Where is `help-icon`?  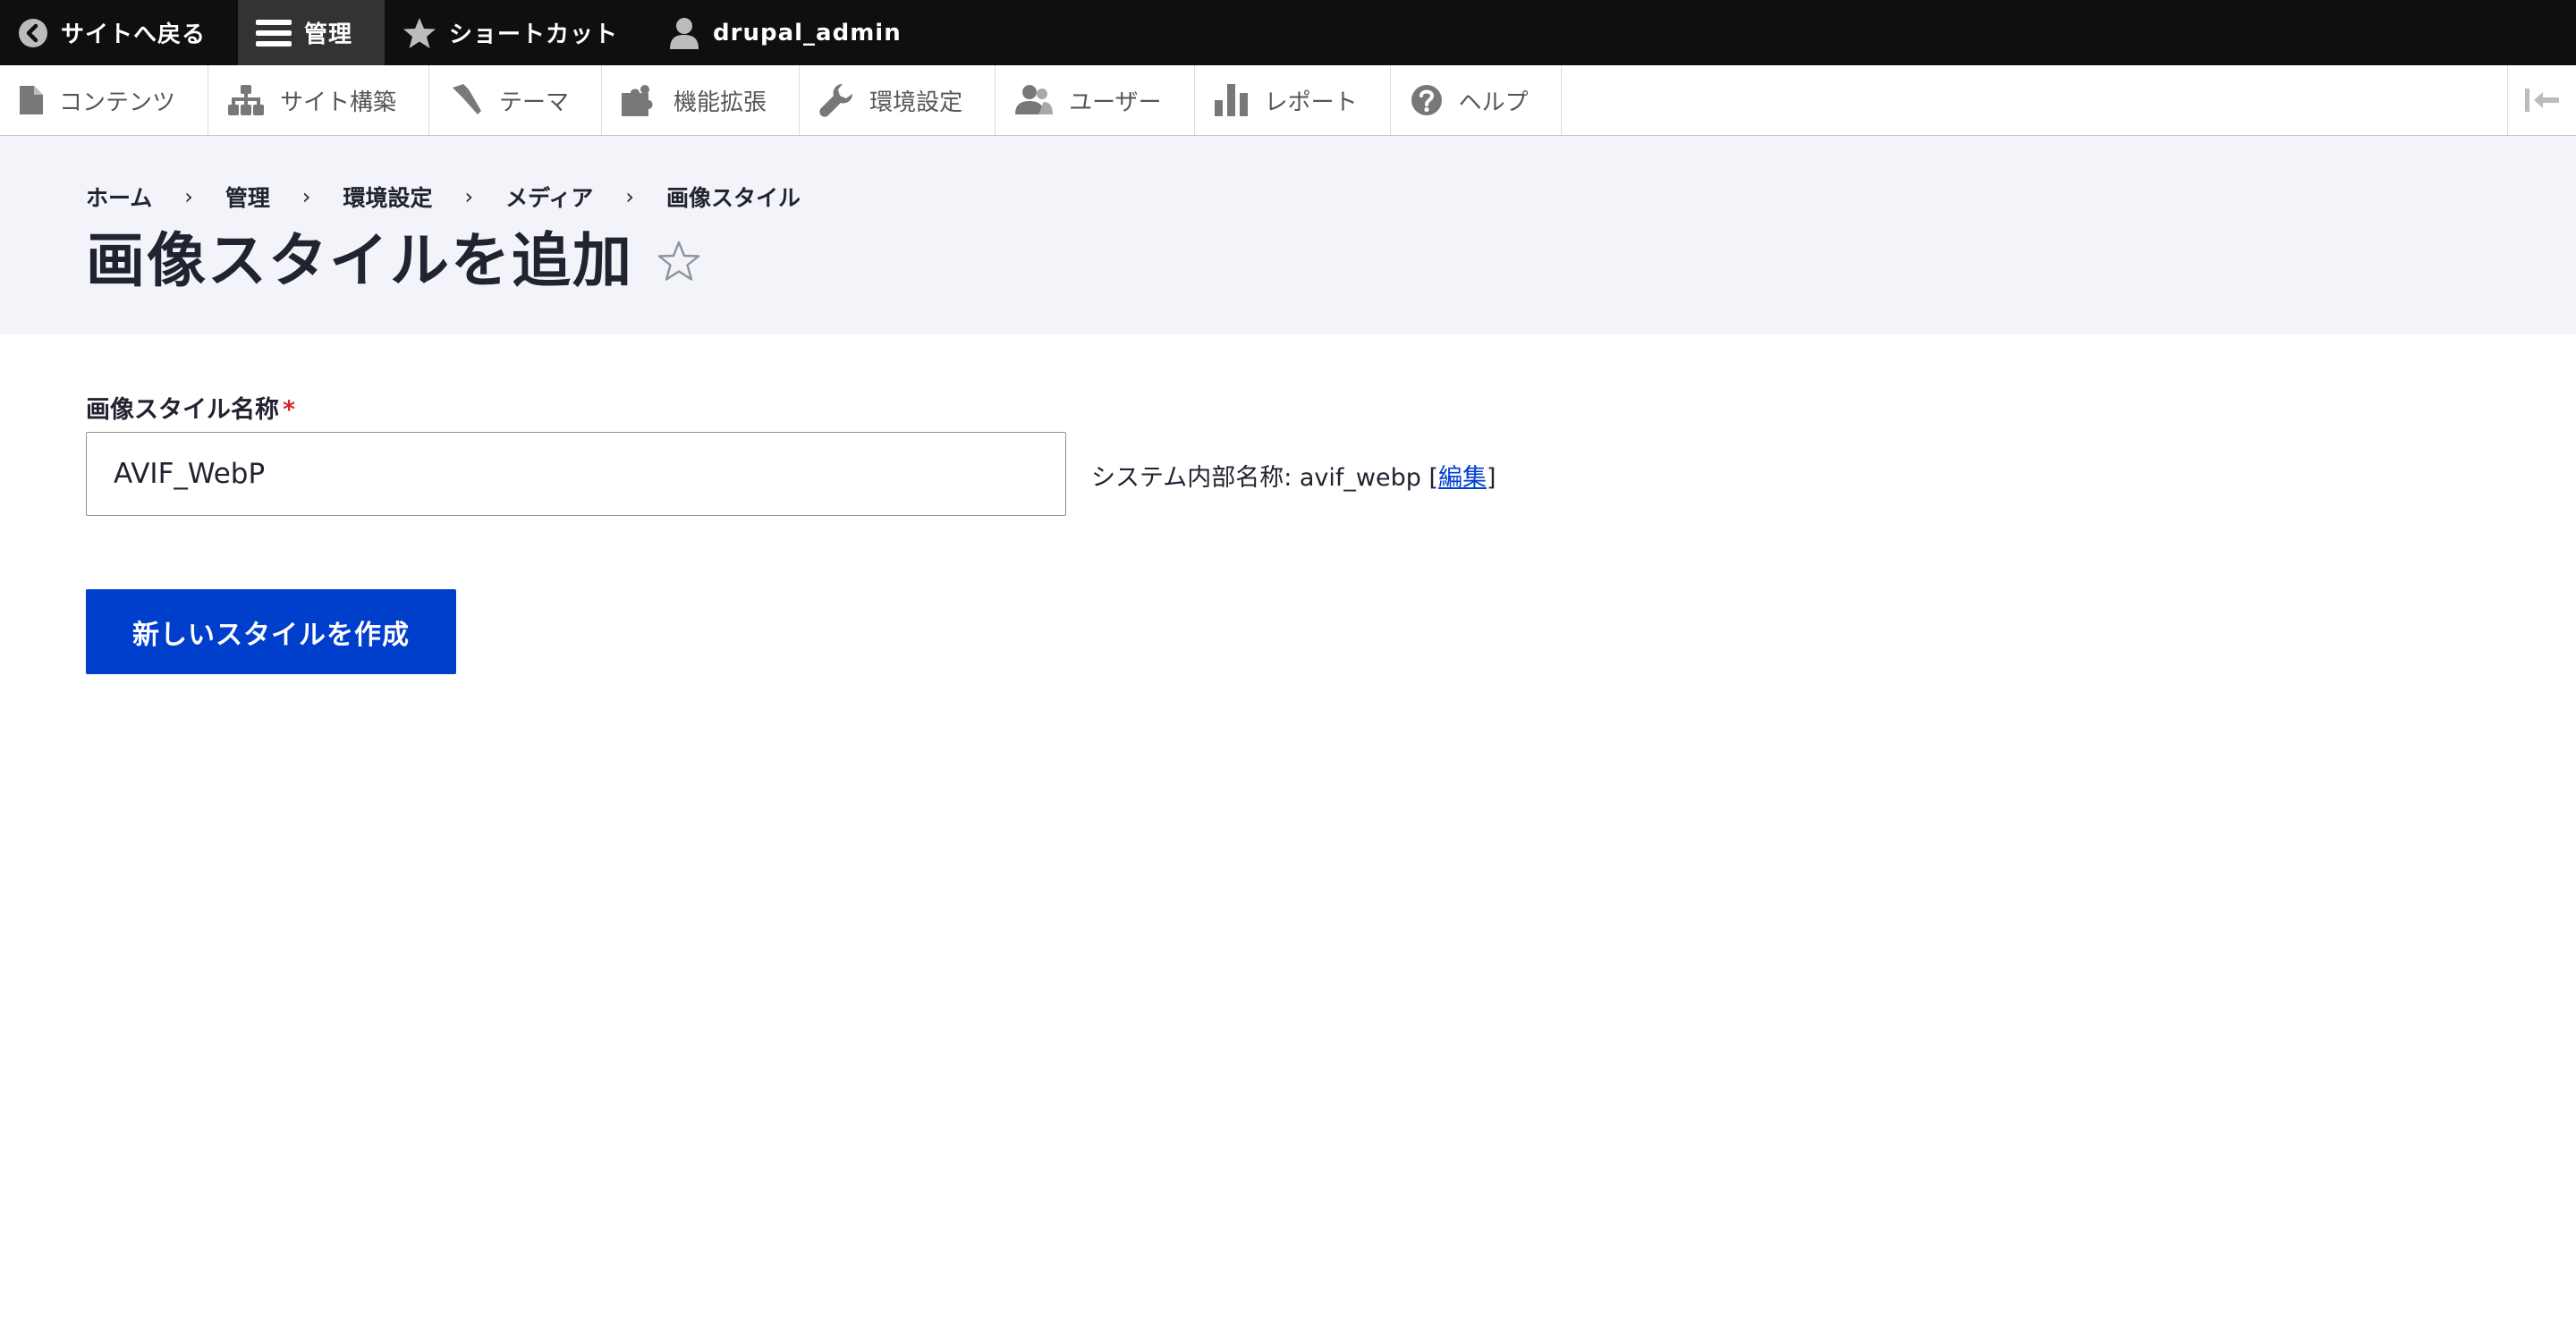
help-icon is located at coordinates (1426, 100).